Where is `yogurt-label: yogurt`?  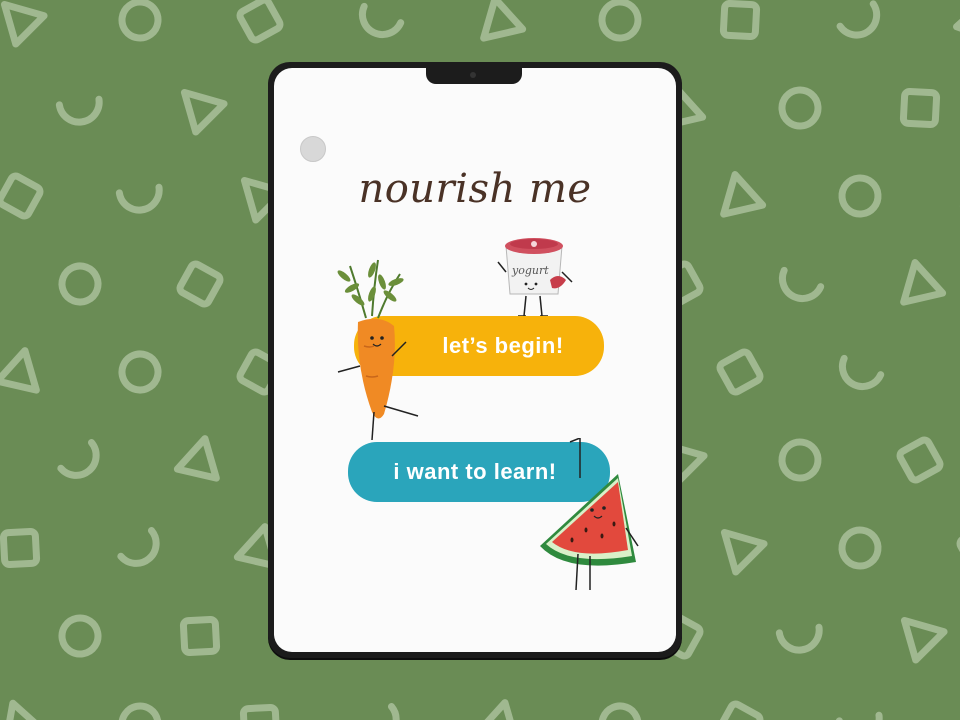
yogurt-label: yogurt is located at coordinates (530, 270).